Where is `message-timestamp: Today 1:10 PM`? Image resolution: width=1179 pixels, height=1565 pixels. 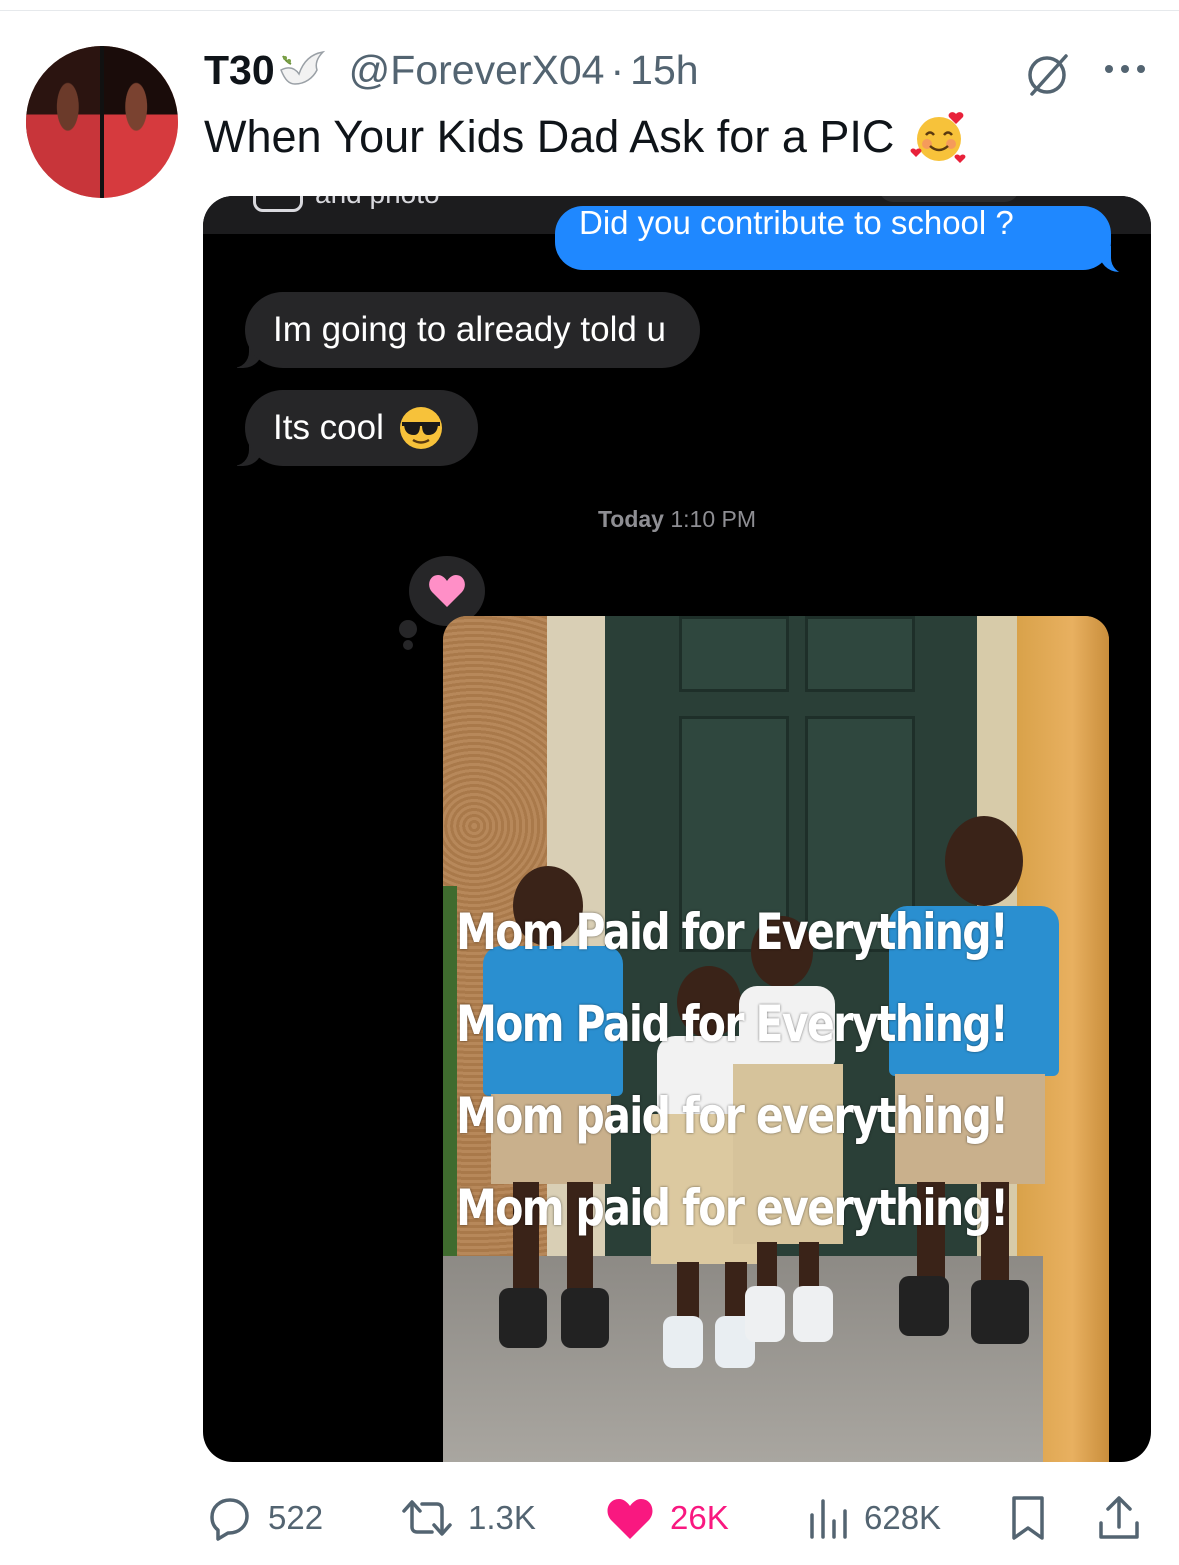
message-timestamp: Today 1:10 PM is located at coordinates (677, 519).